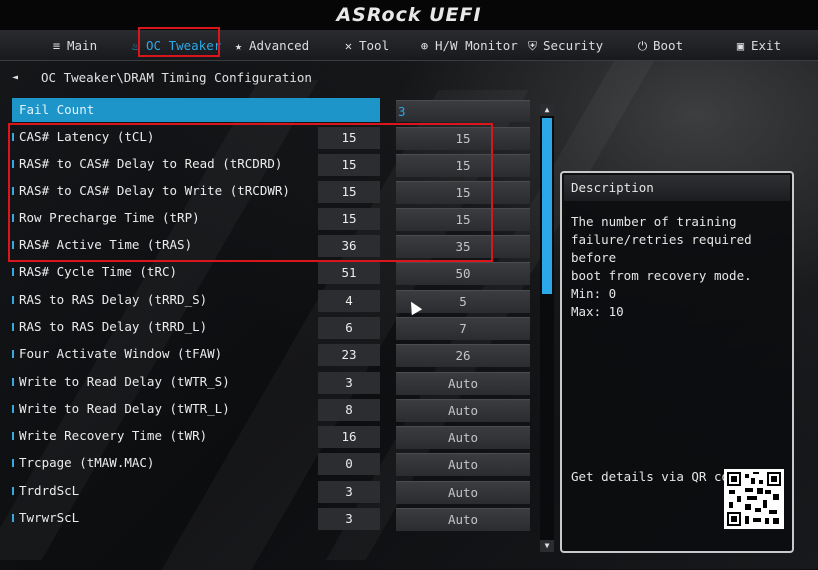  Describe the element at coordinates (270, 300) in the screenshot. I see `setting-row-trrd-s: RAS to RAS Delay (tRRD_S) 4 5` at that location.